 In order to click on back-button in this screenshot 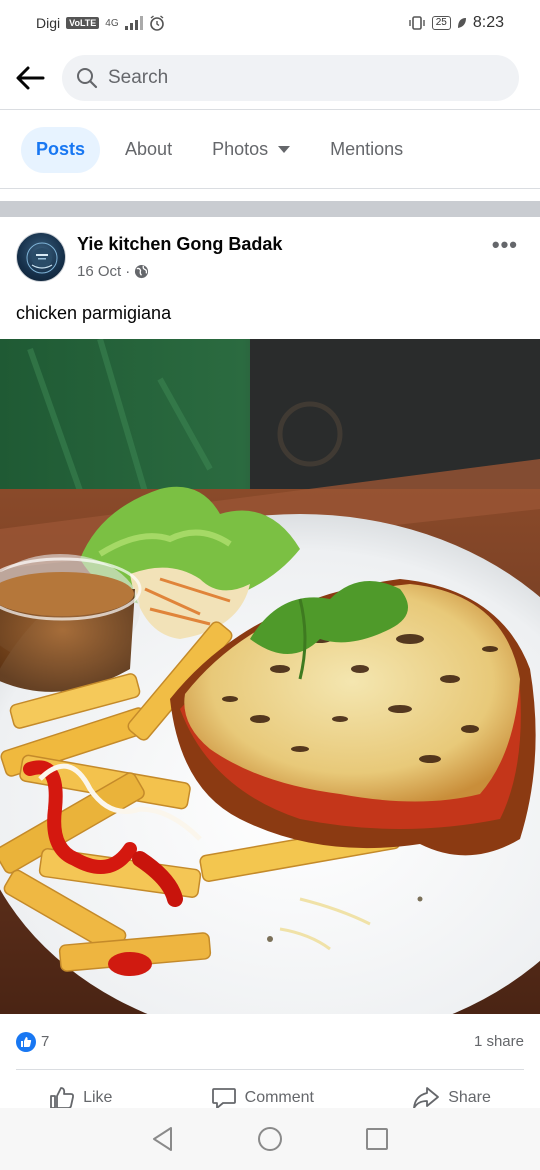, I will do `click(30, 78)`.